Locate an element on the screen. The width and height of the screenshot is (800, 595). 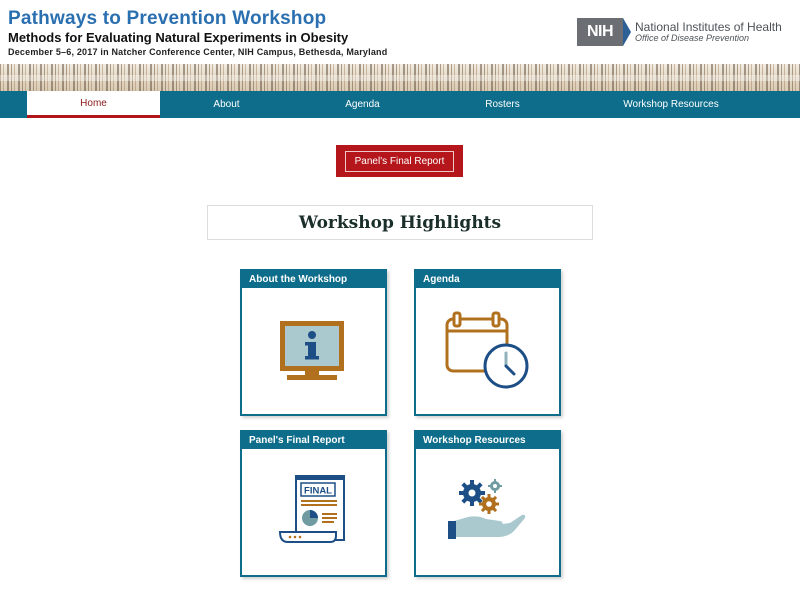
card-panel-final-report: Panel's Final Report FINAL is located at coordinates (313, 503).